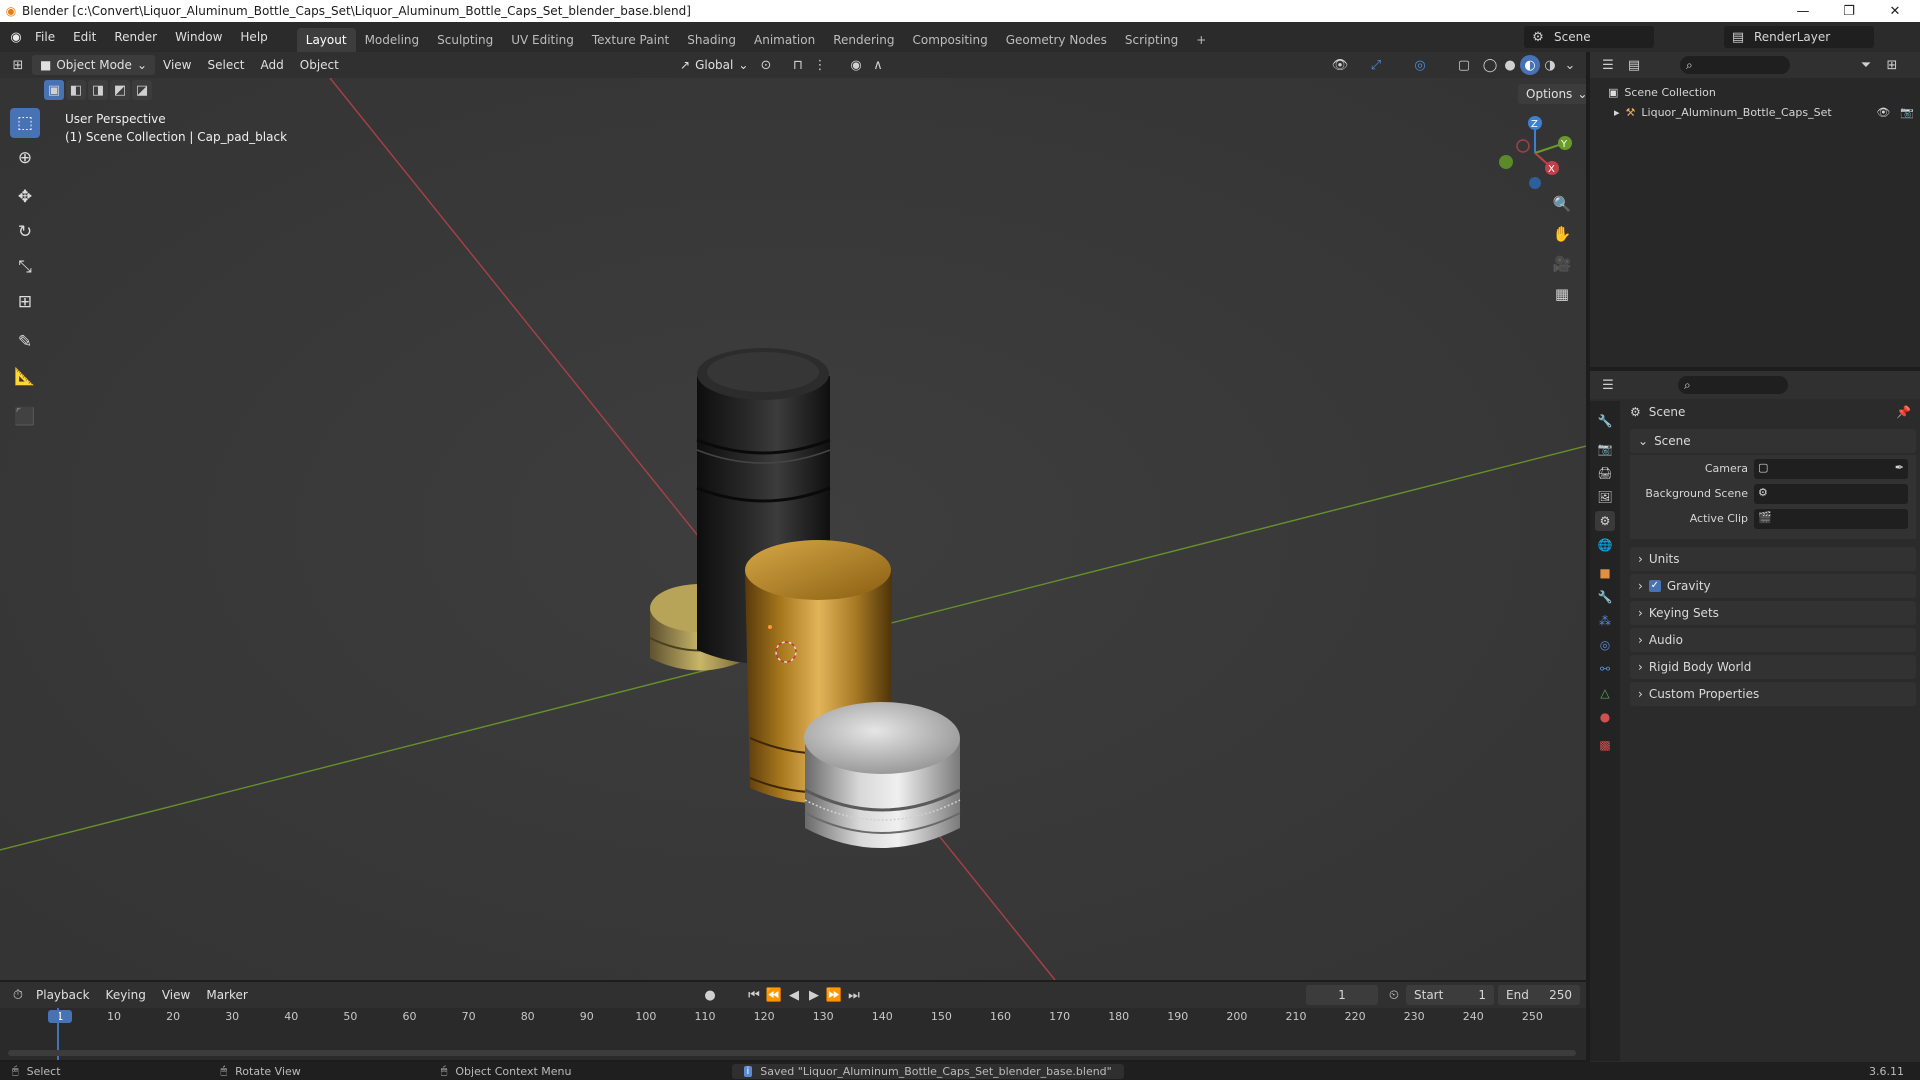  What do you see at coordinates (1899, 467) in the screenshot?
I see `eyedropper-icon: ✒` at bounding box center [1899, 467].